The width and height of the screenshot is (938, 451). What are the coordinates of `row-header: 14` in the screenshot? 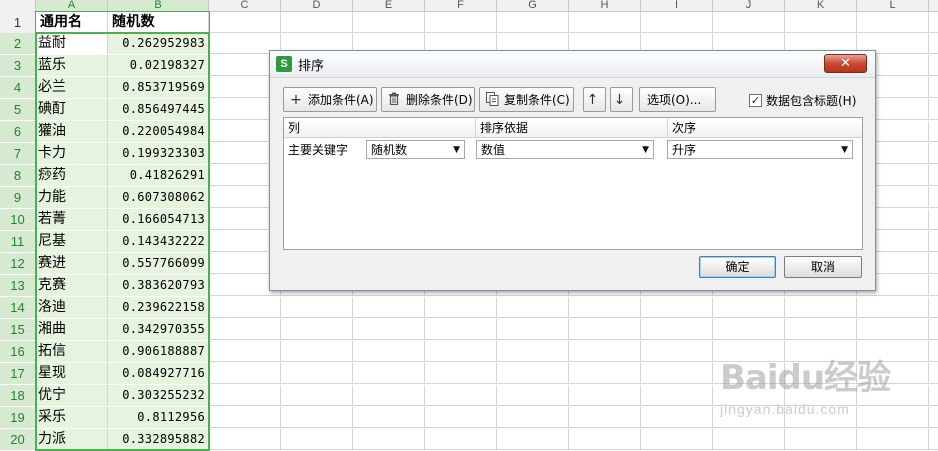 It's located at (18, 307).